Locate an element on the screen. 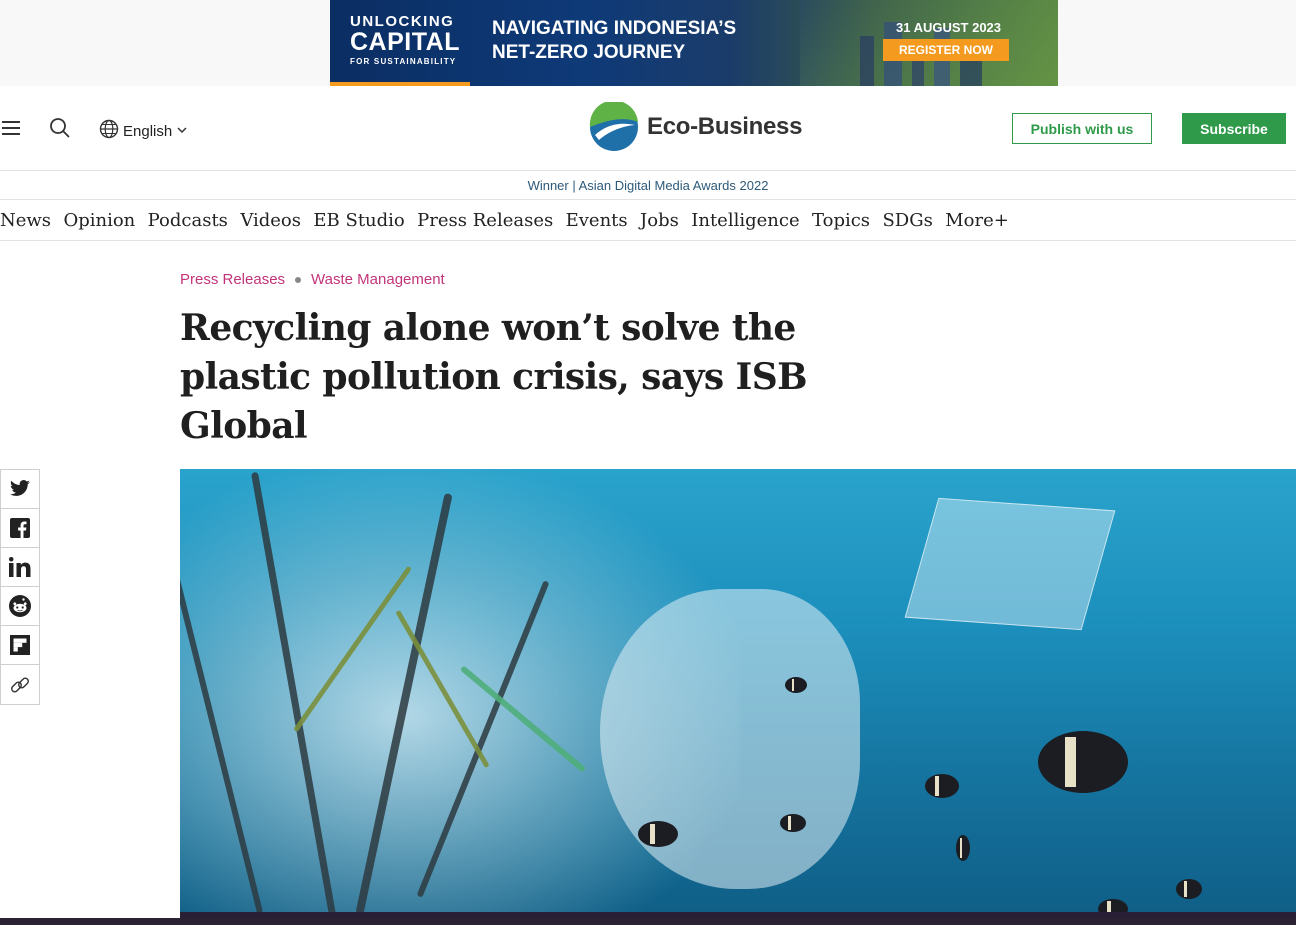 This screenshot has width=1296, height=925. award-banner: Winner | Asian Digital Media Awards 2022 is located at coordinates (648, 185).